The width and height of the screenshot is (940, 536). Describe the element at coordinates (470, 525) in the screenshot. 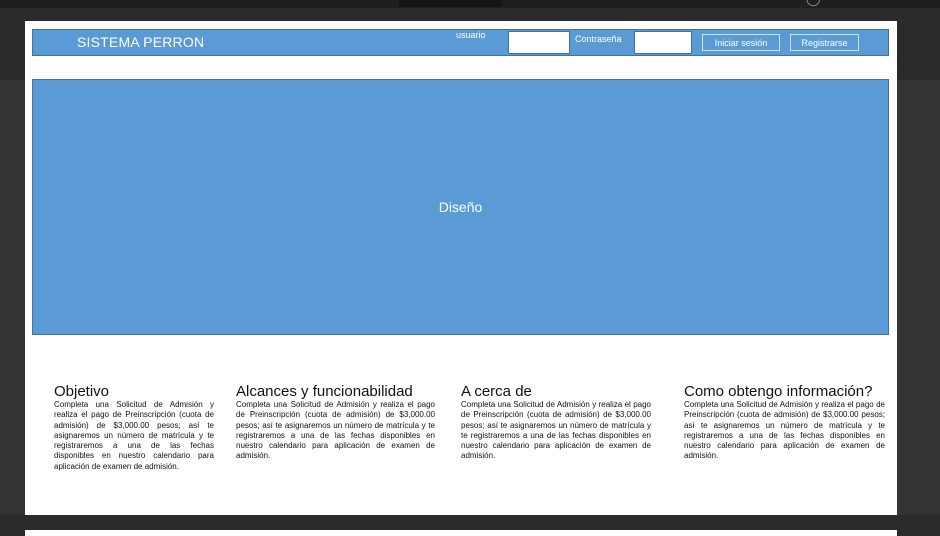

I see `bottom-strip` at that location.